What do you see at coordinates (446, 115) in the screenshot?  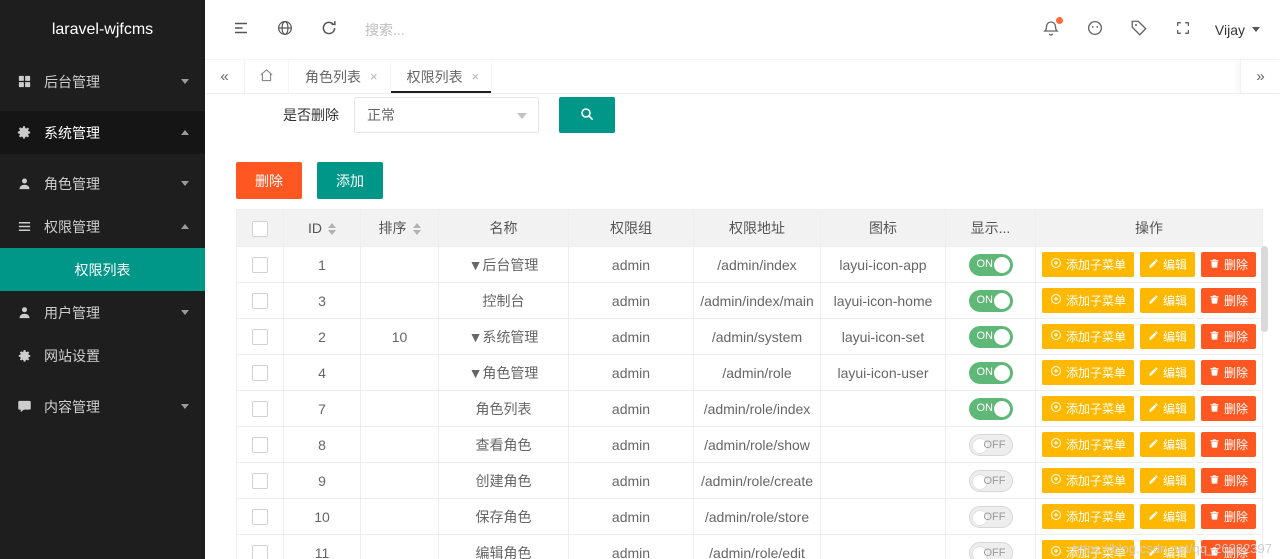 I see `delete-status-select: 正常` at bounding box center [446, 115].